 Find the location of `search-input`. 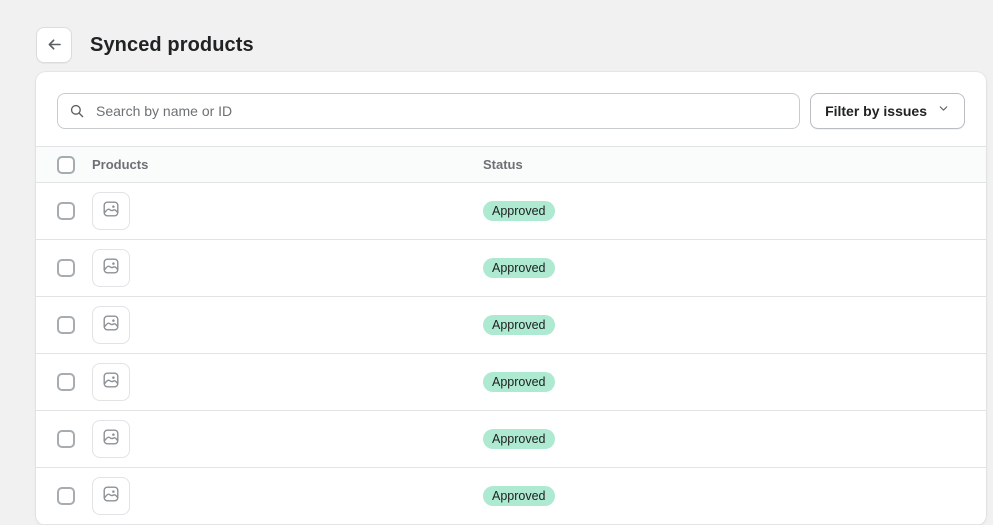

search-input is located at coordinates (429, 111).